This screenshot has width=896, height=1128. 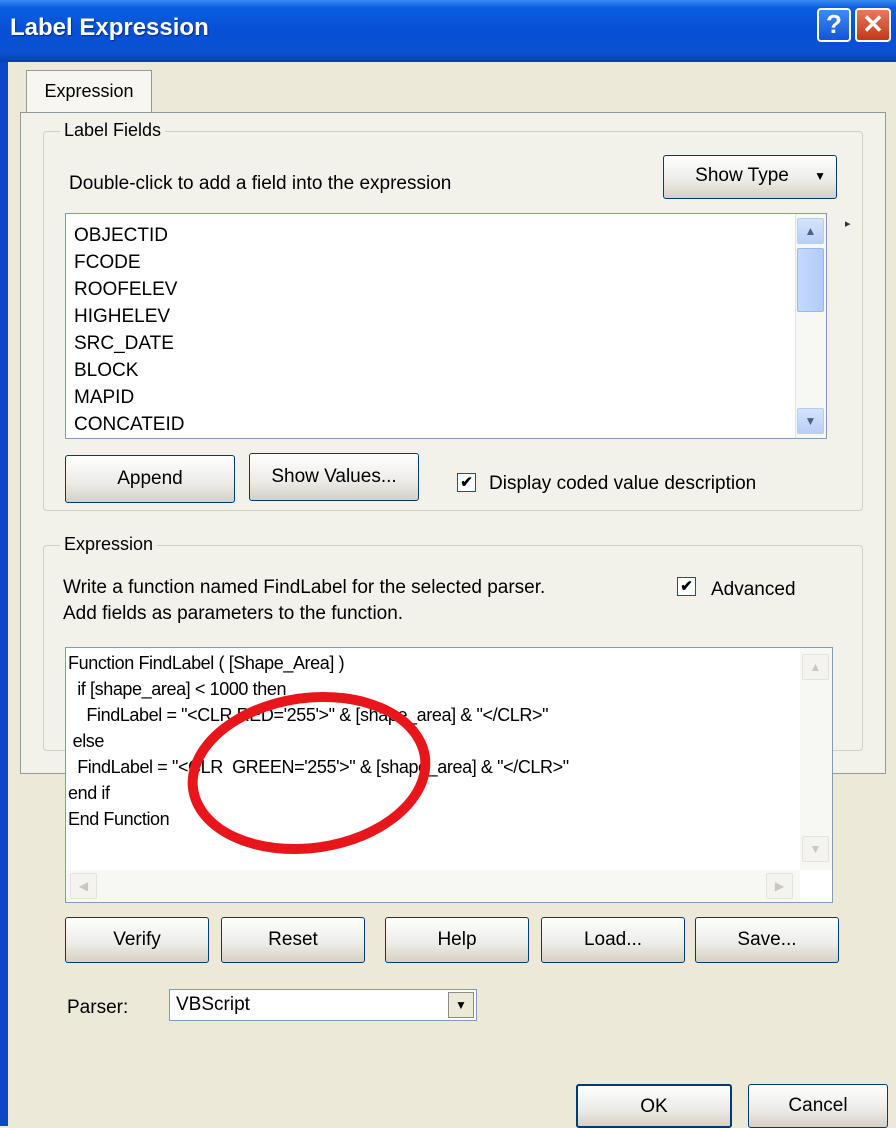 What do you see at coordinates (150, 479) in the screenshot?
I see `append-button: Append` at bounding box center [150, 479].